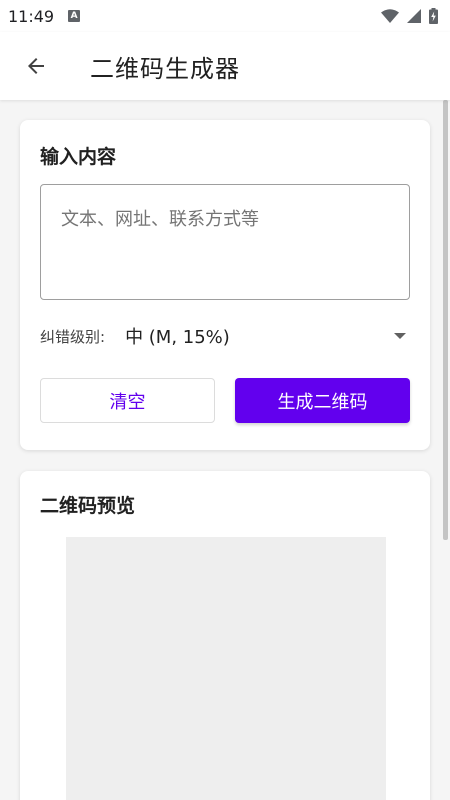 The image size is (450, 800). Describe the element at coordinates (74, 16) in the screenshot. I see `notification-a-icon: A` at that location.